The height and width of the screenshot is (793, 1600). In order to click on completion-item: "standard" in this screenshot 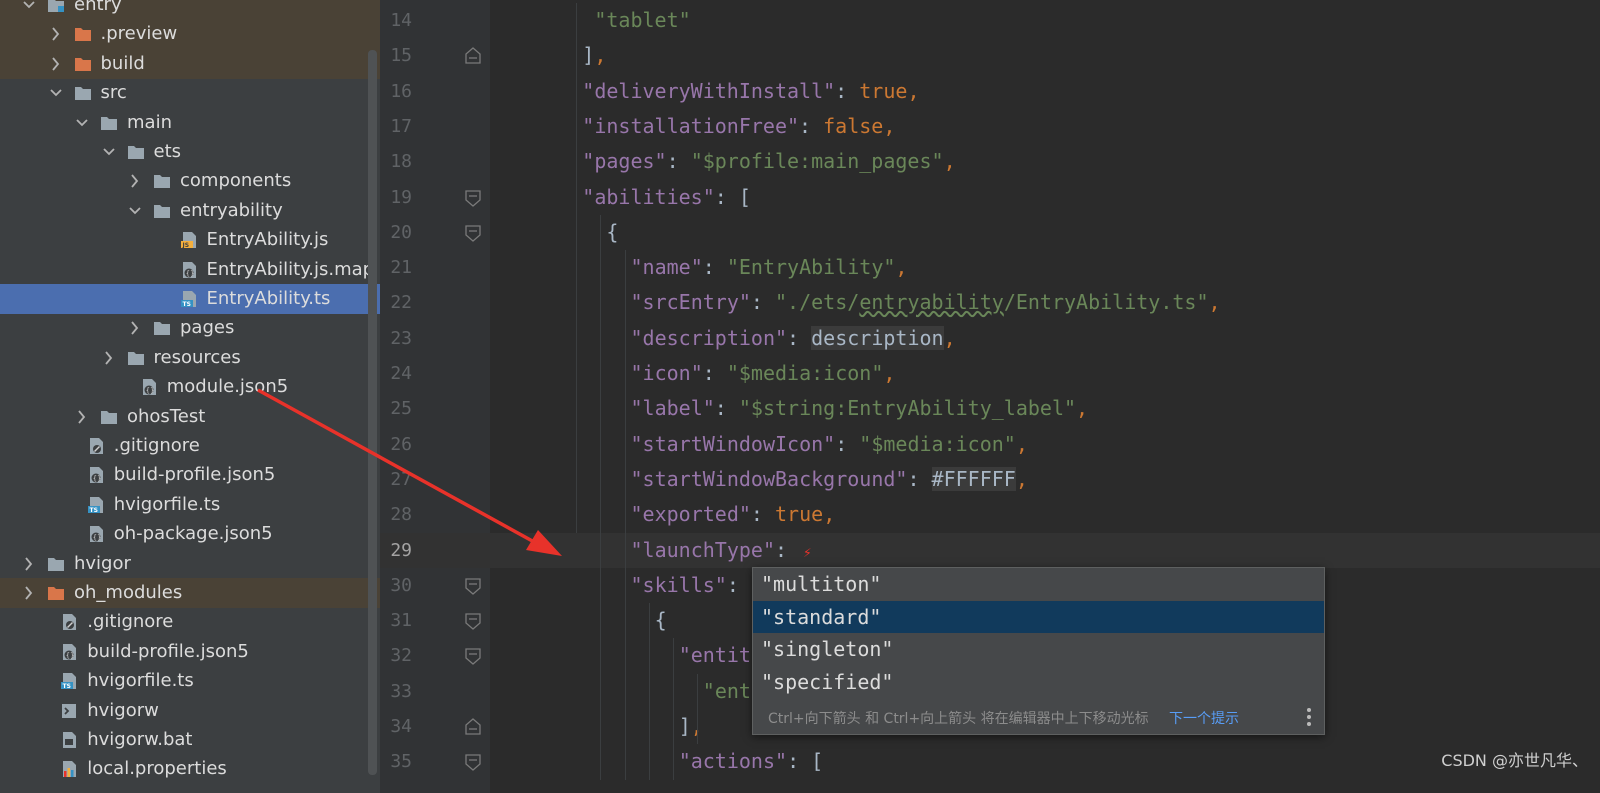, I will do `click(1038, 616)`.